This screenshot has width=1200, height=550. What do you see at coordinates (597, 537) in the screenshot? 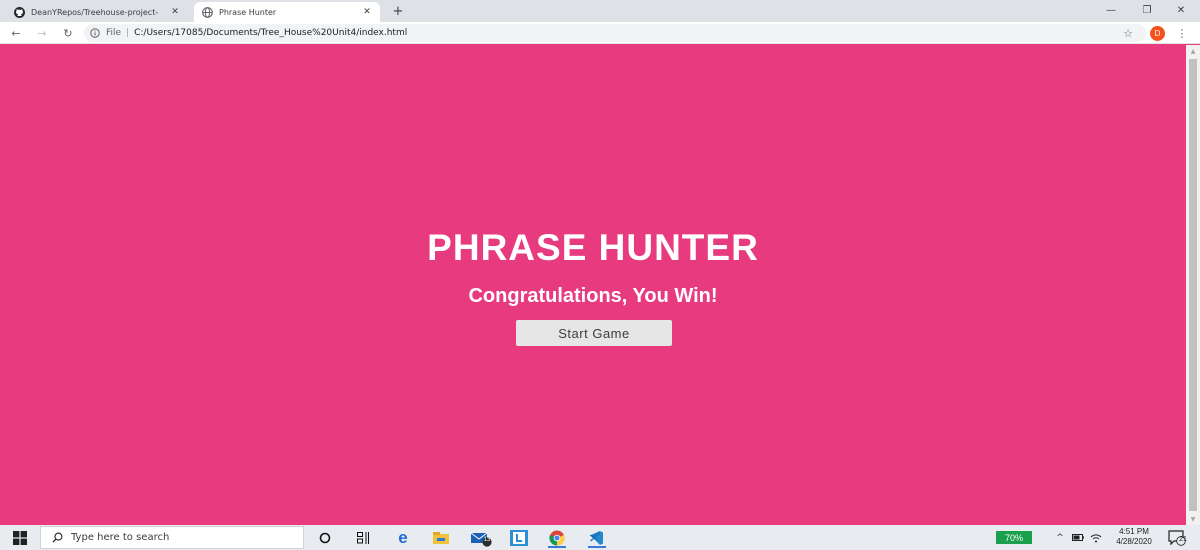
I see `vscode-icon` at bounding box center [597, 537].